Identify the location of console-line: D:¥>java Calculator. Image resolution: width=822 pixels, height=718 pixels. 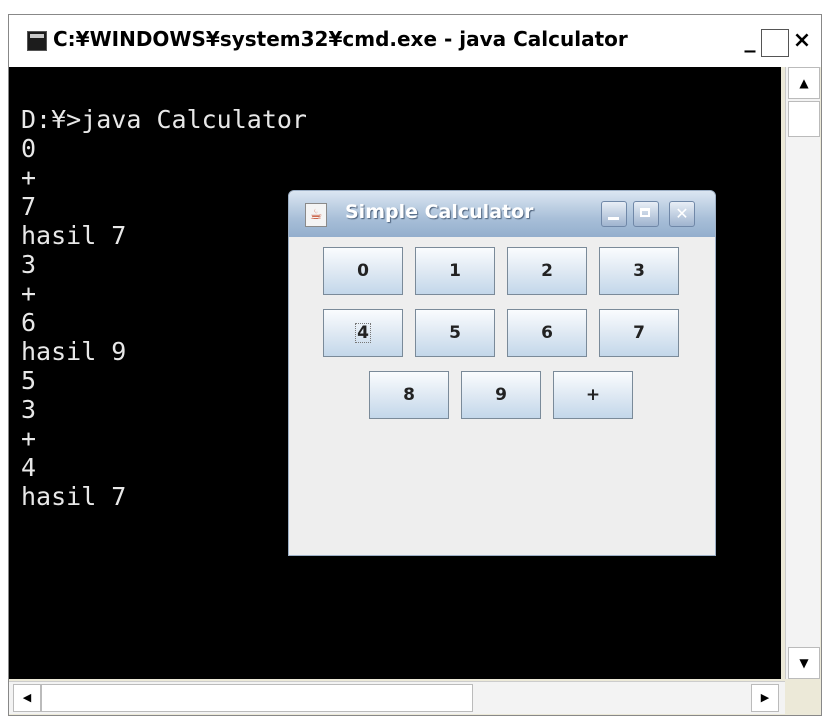
(164, 119).